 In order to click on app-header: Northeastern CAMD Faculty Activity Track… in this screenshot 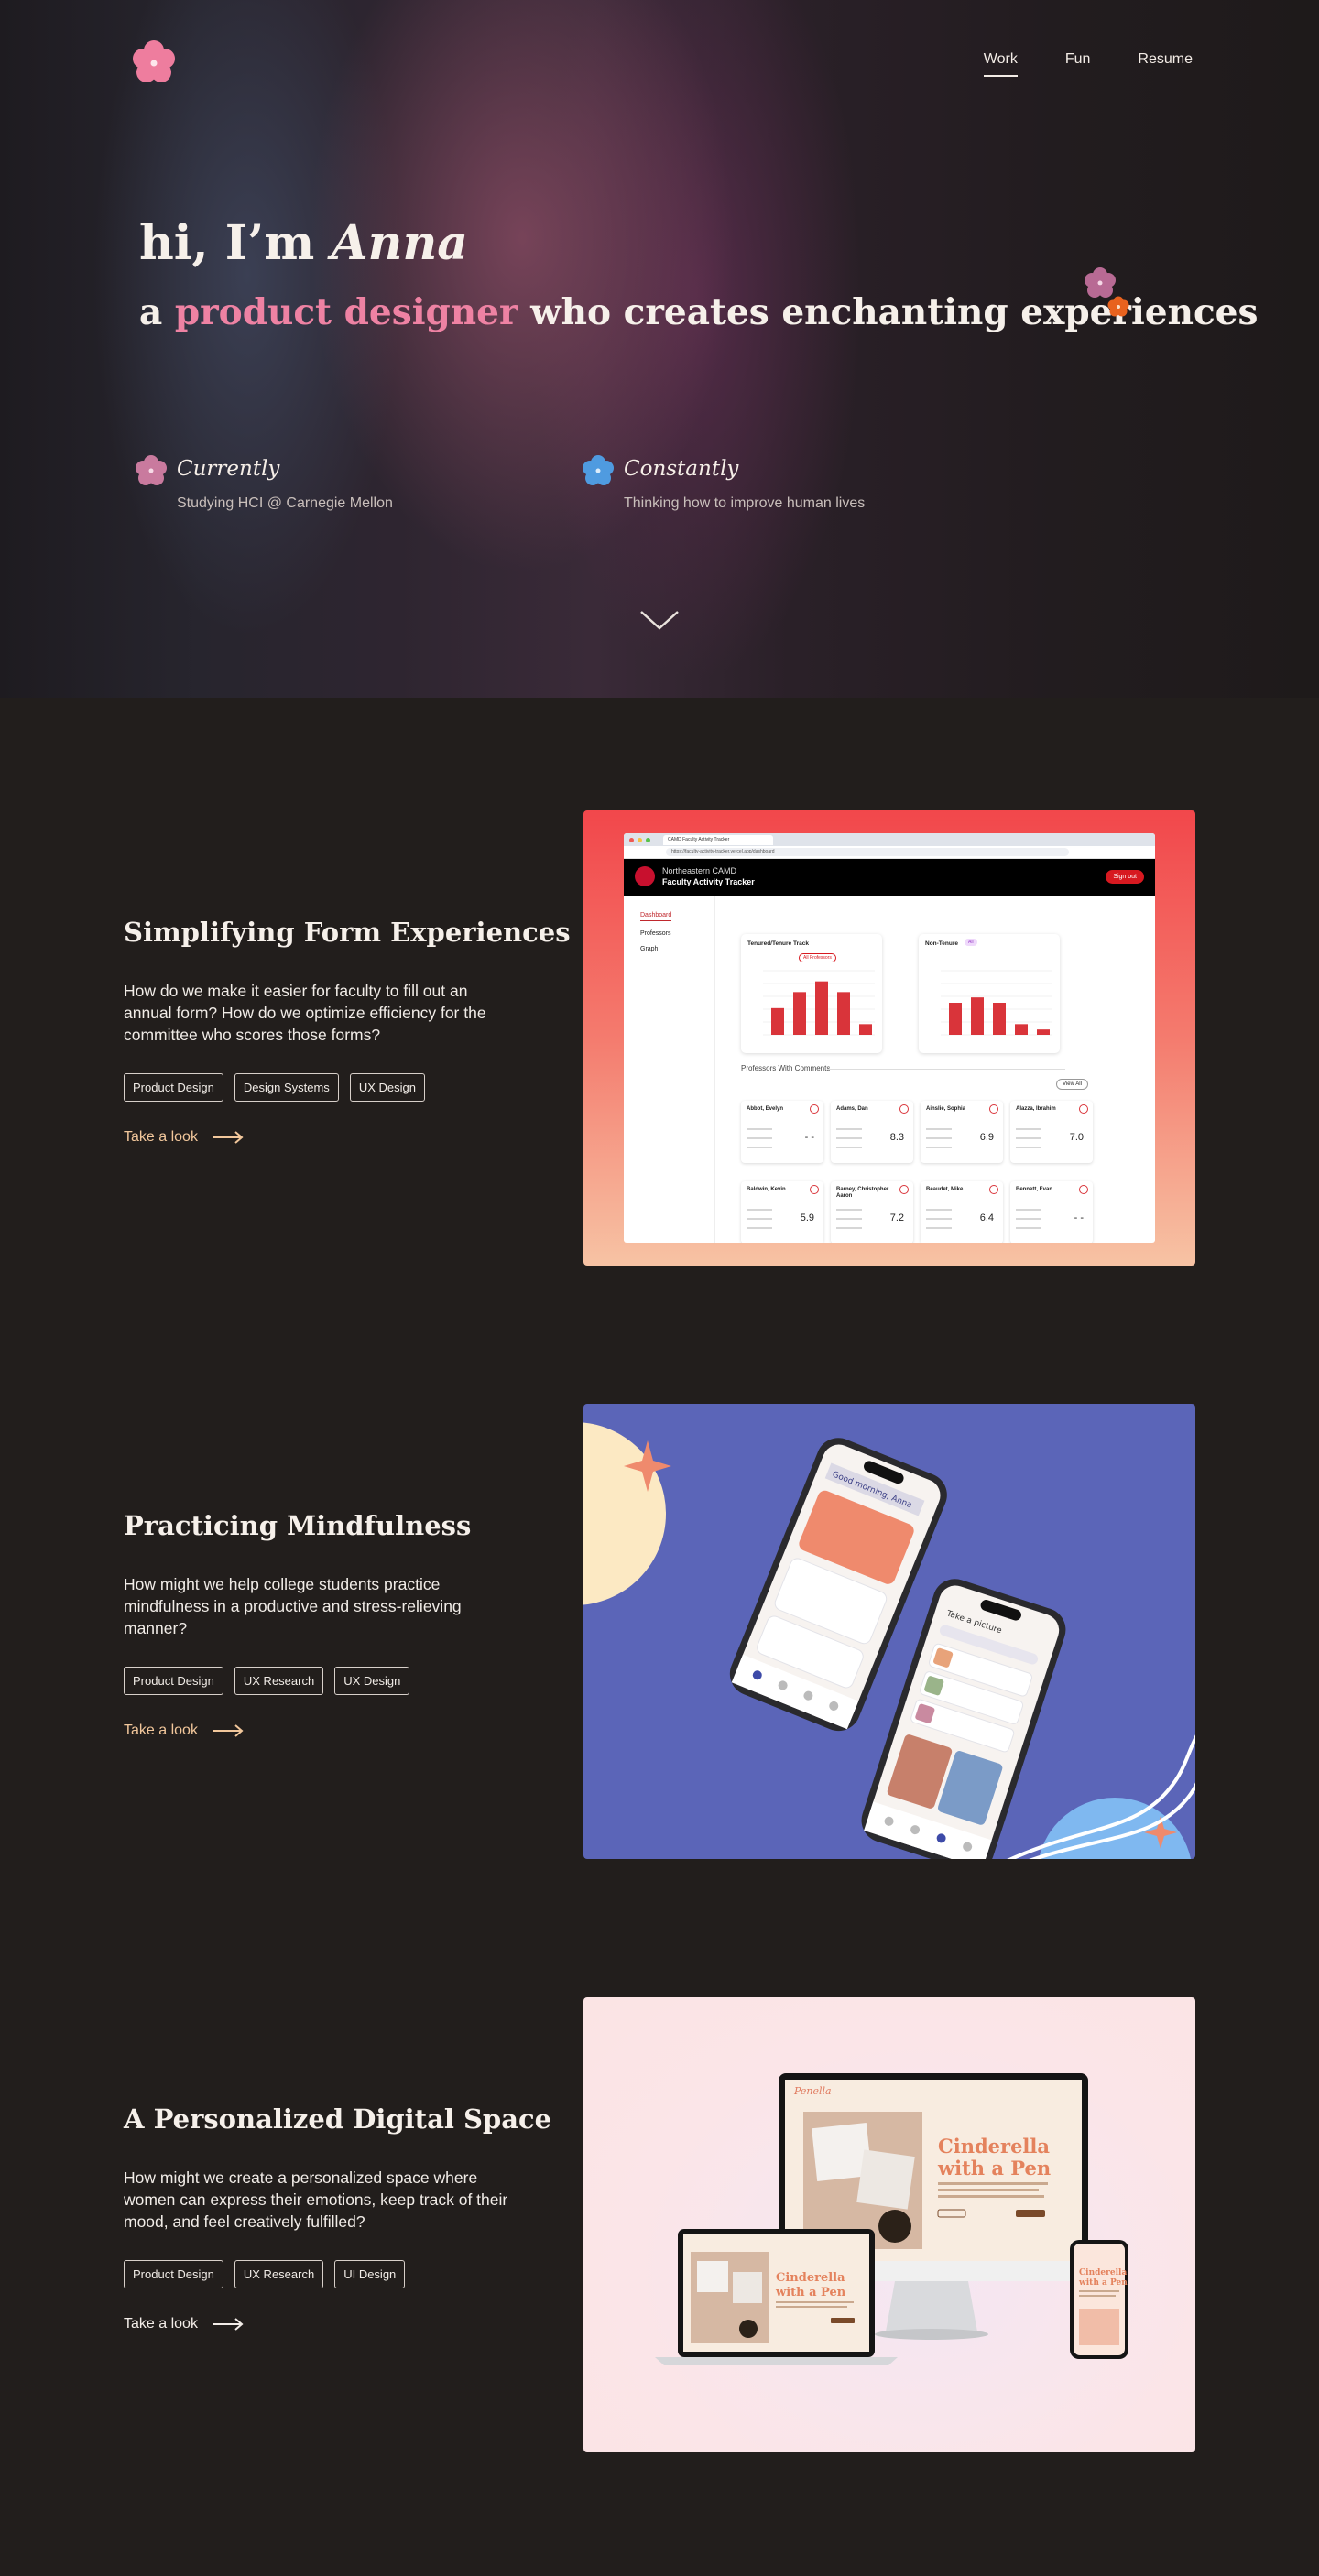, I will do `click(889, 877)`.